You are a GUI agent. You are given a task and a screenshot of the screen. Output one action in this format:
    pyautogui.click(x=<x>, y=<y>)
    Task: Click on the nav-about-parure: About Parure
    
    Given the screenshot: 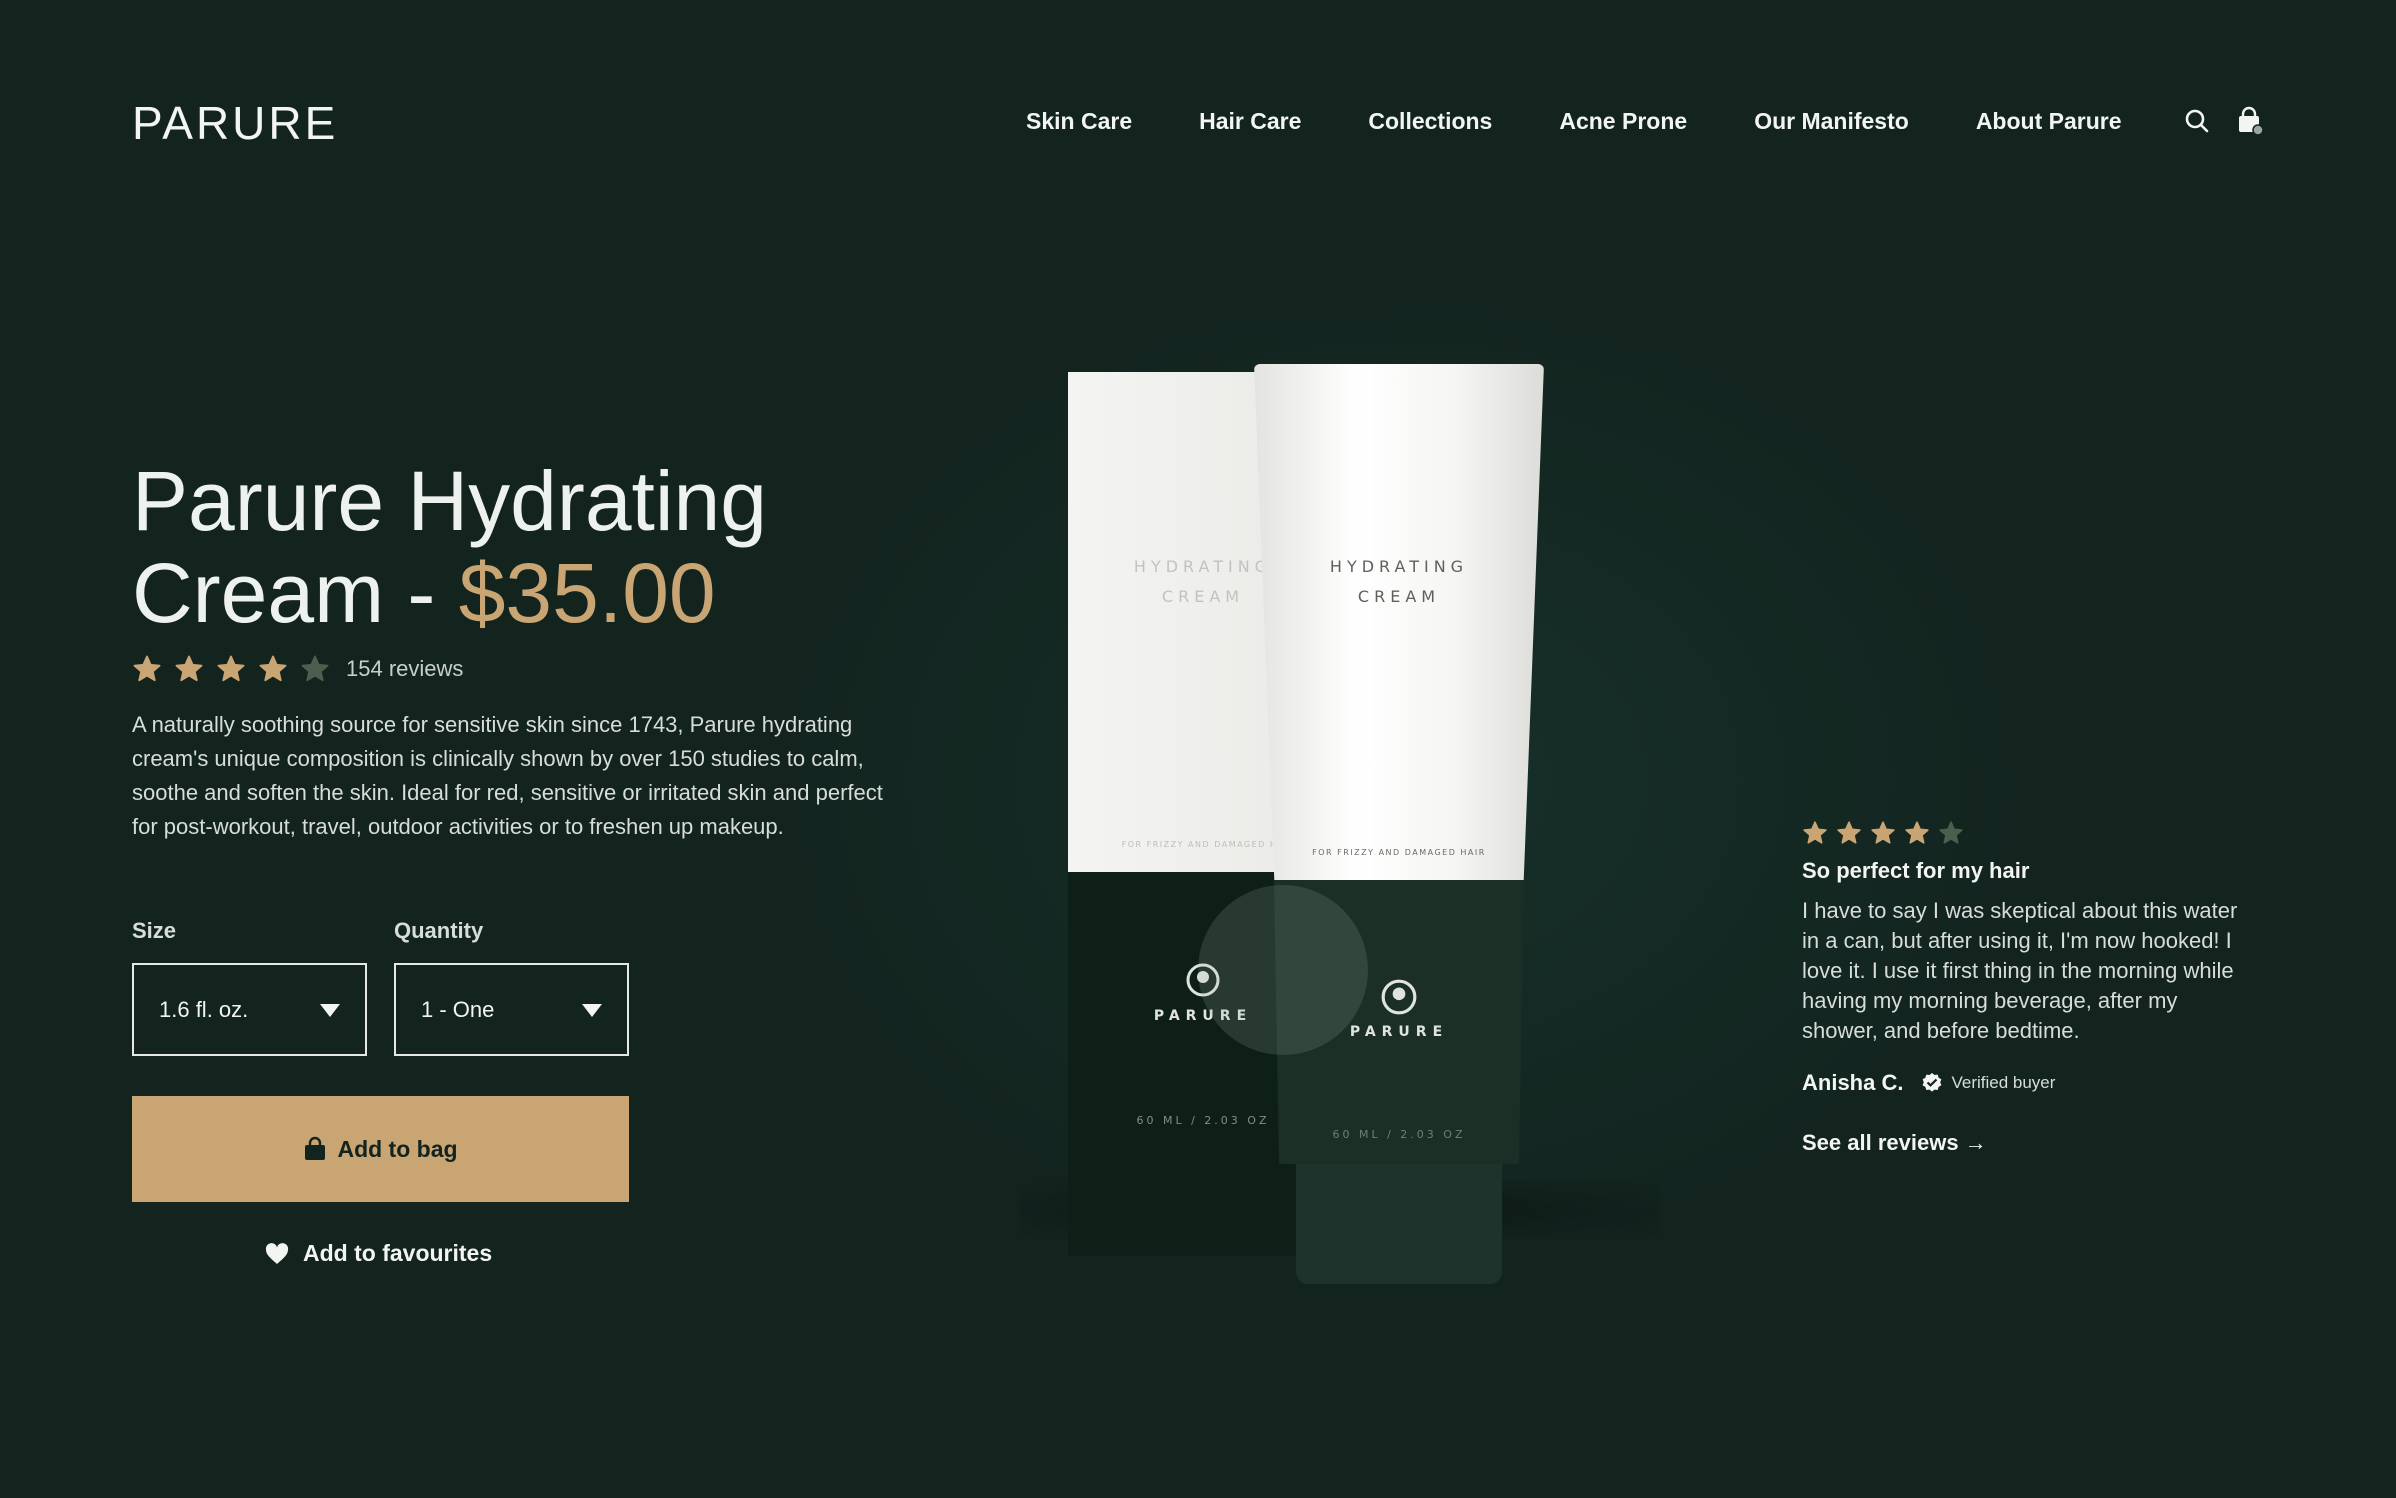 What is the action you would take?
    pyautogui.click(x=2049, y=121)
    